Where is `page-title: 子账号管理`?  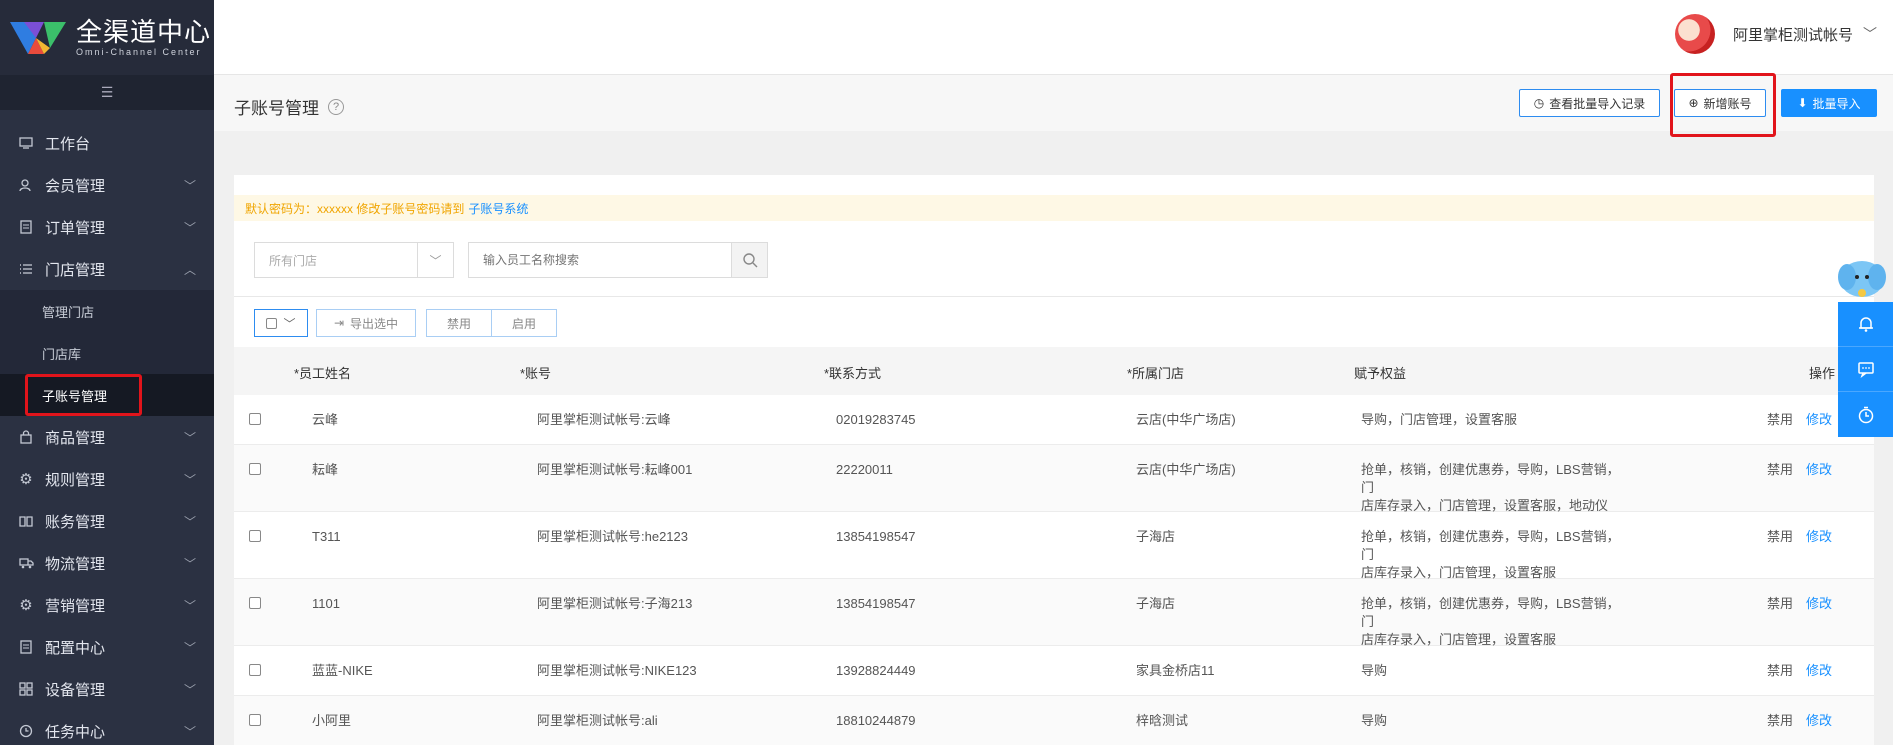 page-title: 子账号管理 is located at coordinates (276, 108).